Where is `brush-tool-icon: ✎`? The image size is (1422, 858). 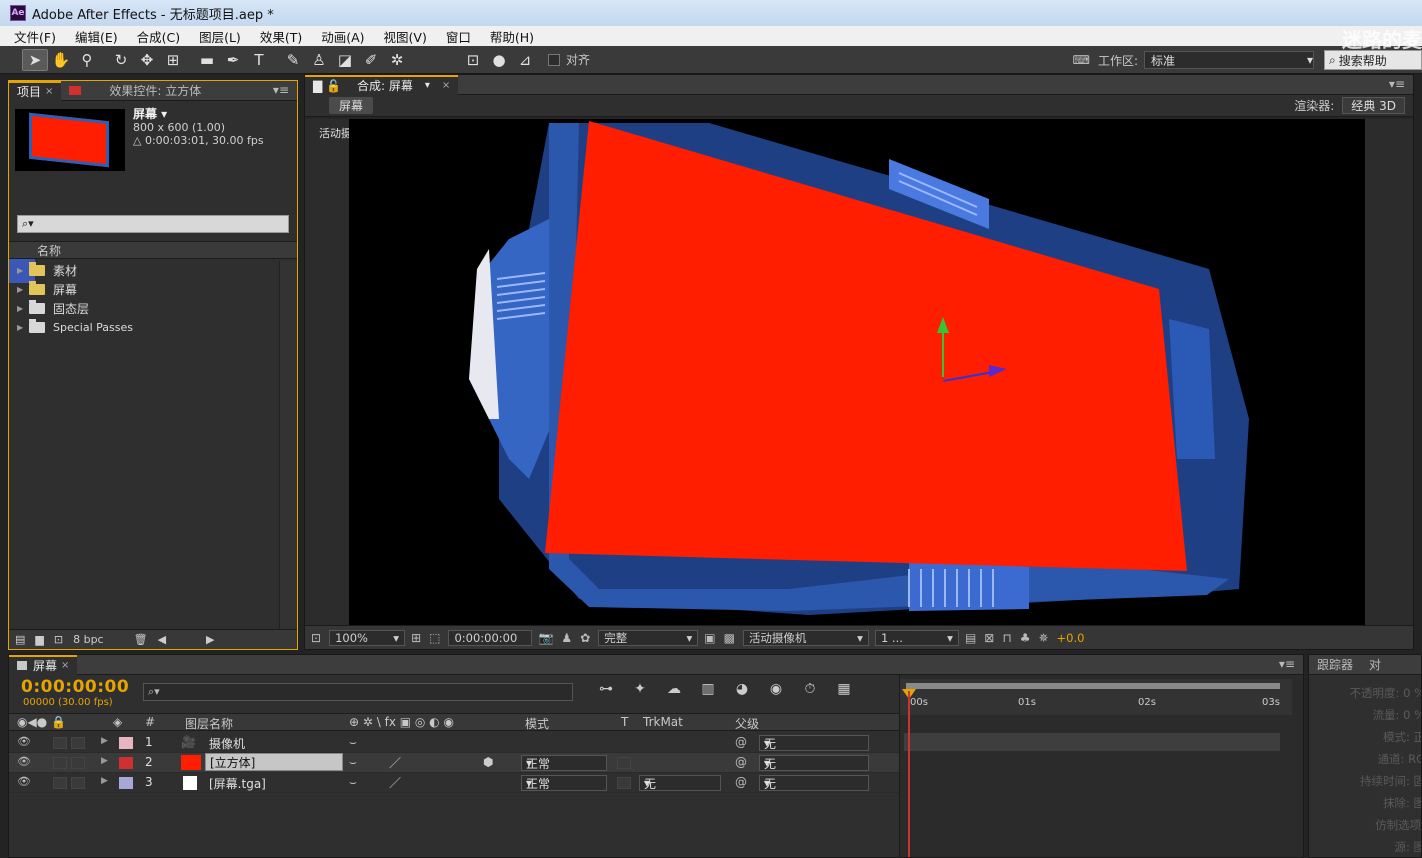
brush-tool-icon: ✎ is located at coordinates (293, 60).